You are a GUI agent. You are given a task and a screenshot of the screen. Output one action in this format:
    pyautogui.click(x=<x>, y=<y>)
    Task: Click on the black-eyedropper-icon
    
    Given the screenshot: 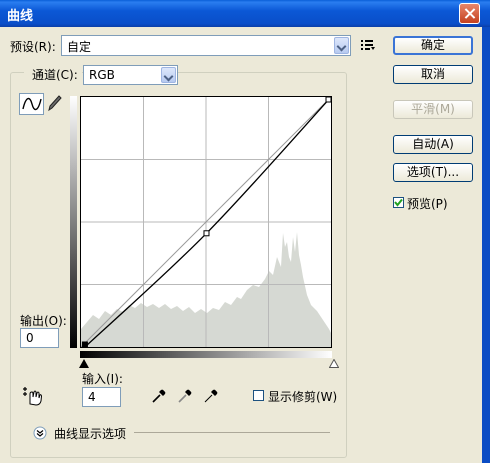 What is the action you would take?
    pyautogui.click(x=159, y=396)
    